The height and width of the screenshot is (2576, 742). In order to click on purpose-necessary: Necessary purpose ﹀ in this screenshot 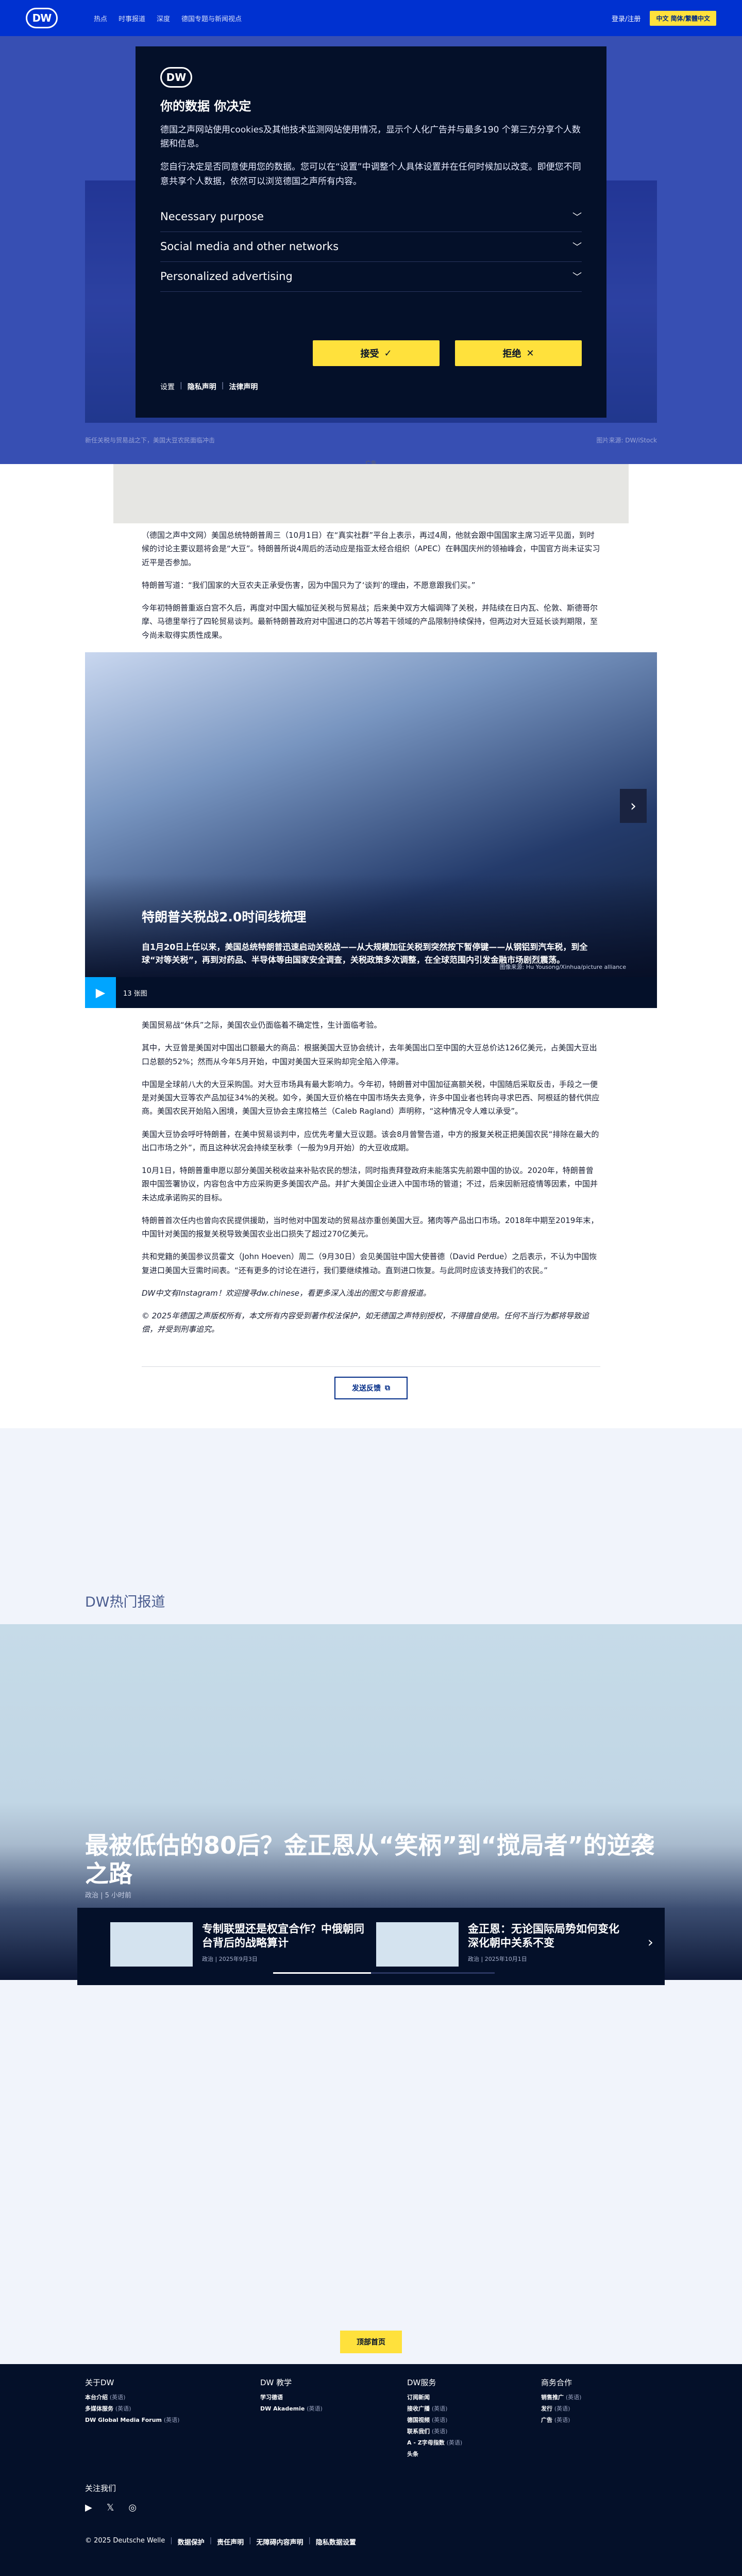, I will do `click(371, 217)`.